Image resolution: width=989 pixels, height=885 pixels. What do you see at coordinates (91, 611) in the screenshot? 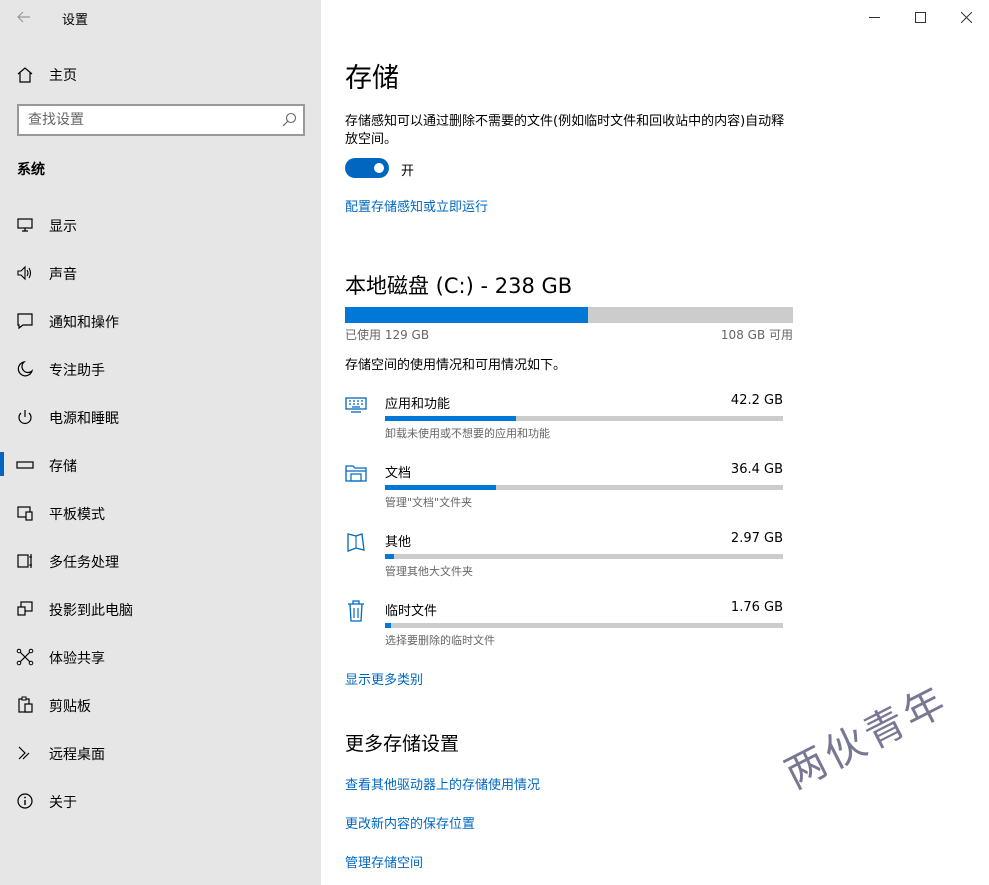
I see `sidebar-item-label: 投影到此电脑` at bounding box center [91, 611].